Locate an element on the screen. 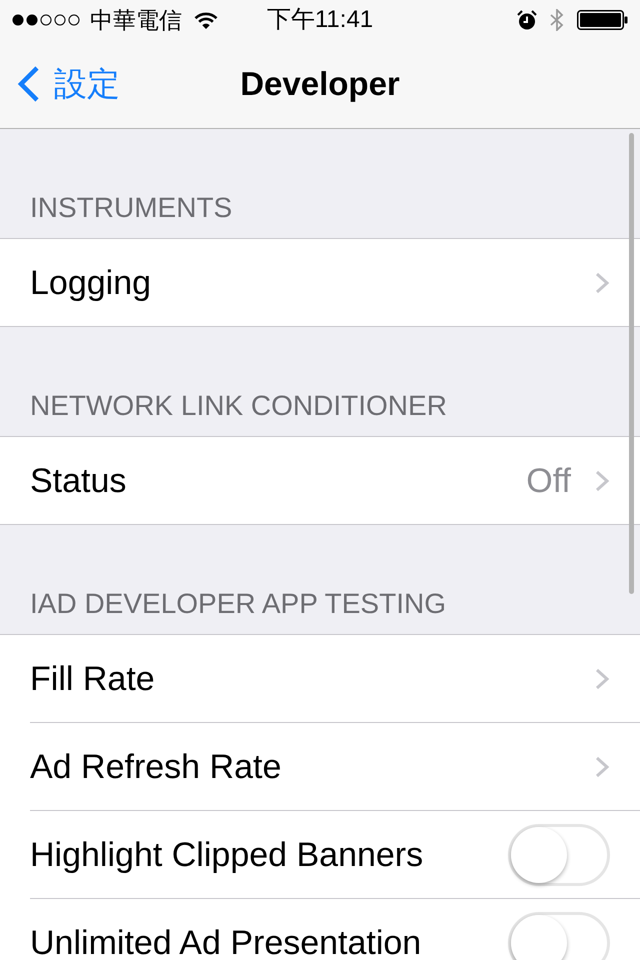 The width and height of the screenshot is (640, 960). toggle-switch is located at coordinates (559, 936).